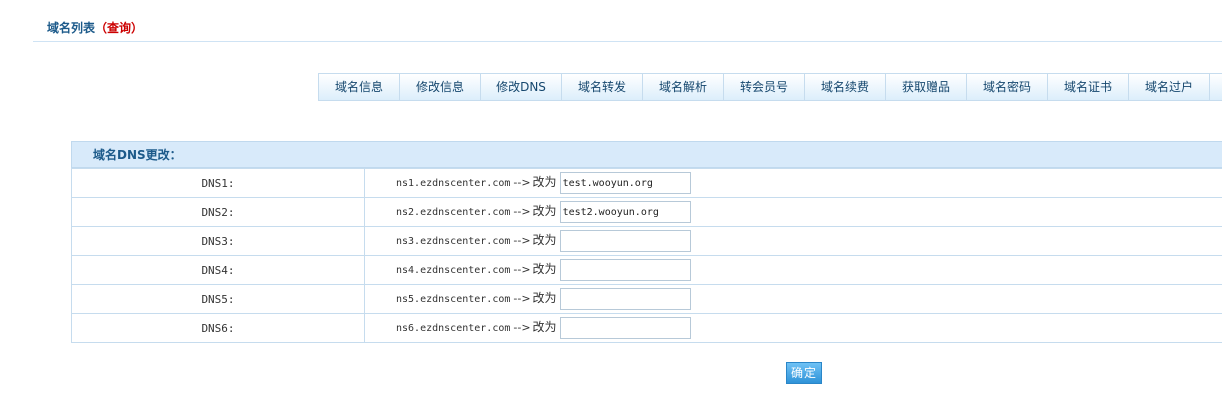  I want to click on current-nameserver: ns3.ezdnscenter.com, so click(453, 241).